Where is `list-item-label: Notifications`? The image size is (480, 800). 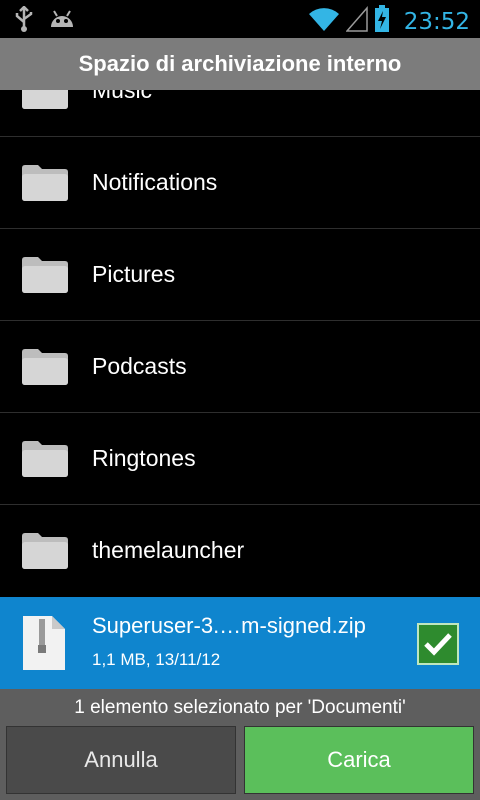
list-item-label: Notifications is located at coordinates (155, 182).